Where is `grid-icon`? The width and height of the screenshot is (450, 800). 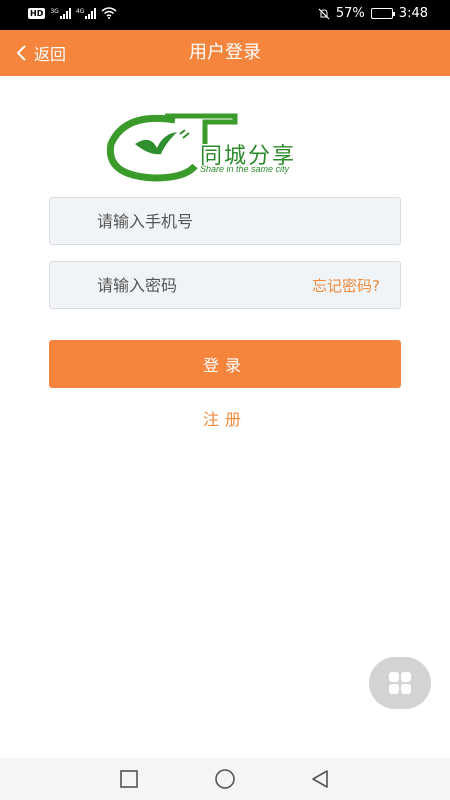
grid-icon is located at coordinates (400, 683).